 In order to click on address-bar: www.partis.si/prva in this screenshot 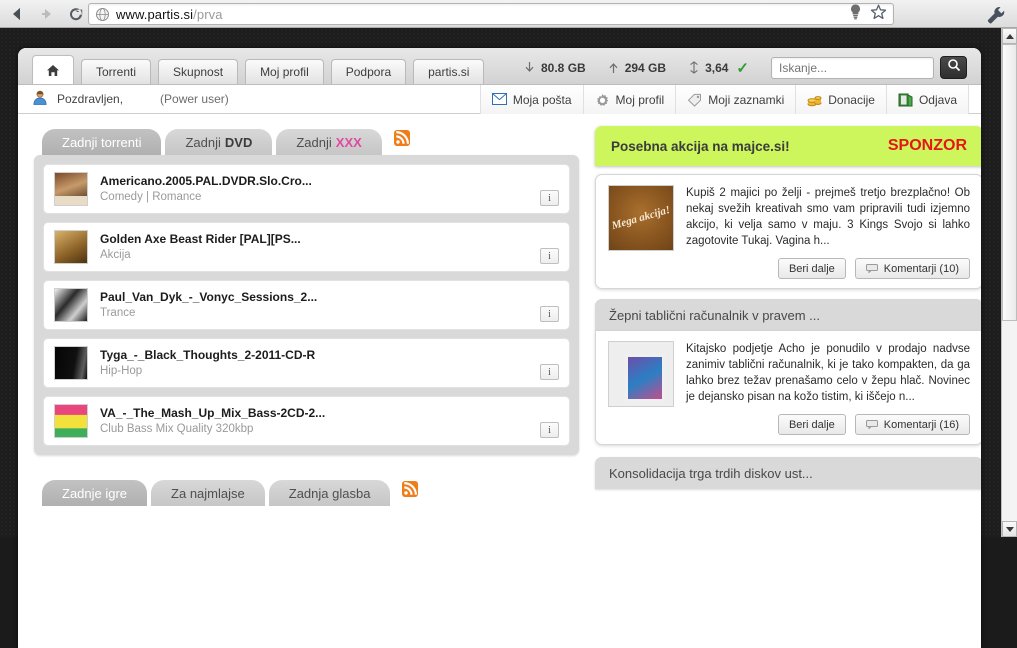, I will do `click(491, 14)`.